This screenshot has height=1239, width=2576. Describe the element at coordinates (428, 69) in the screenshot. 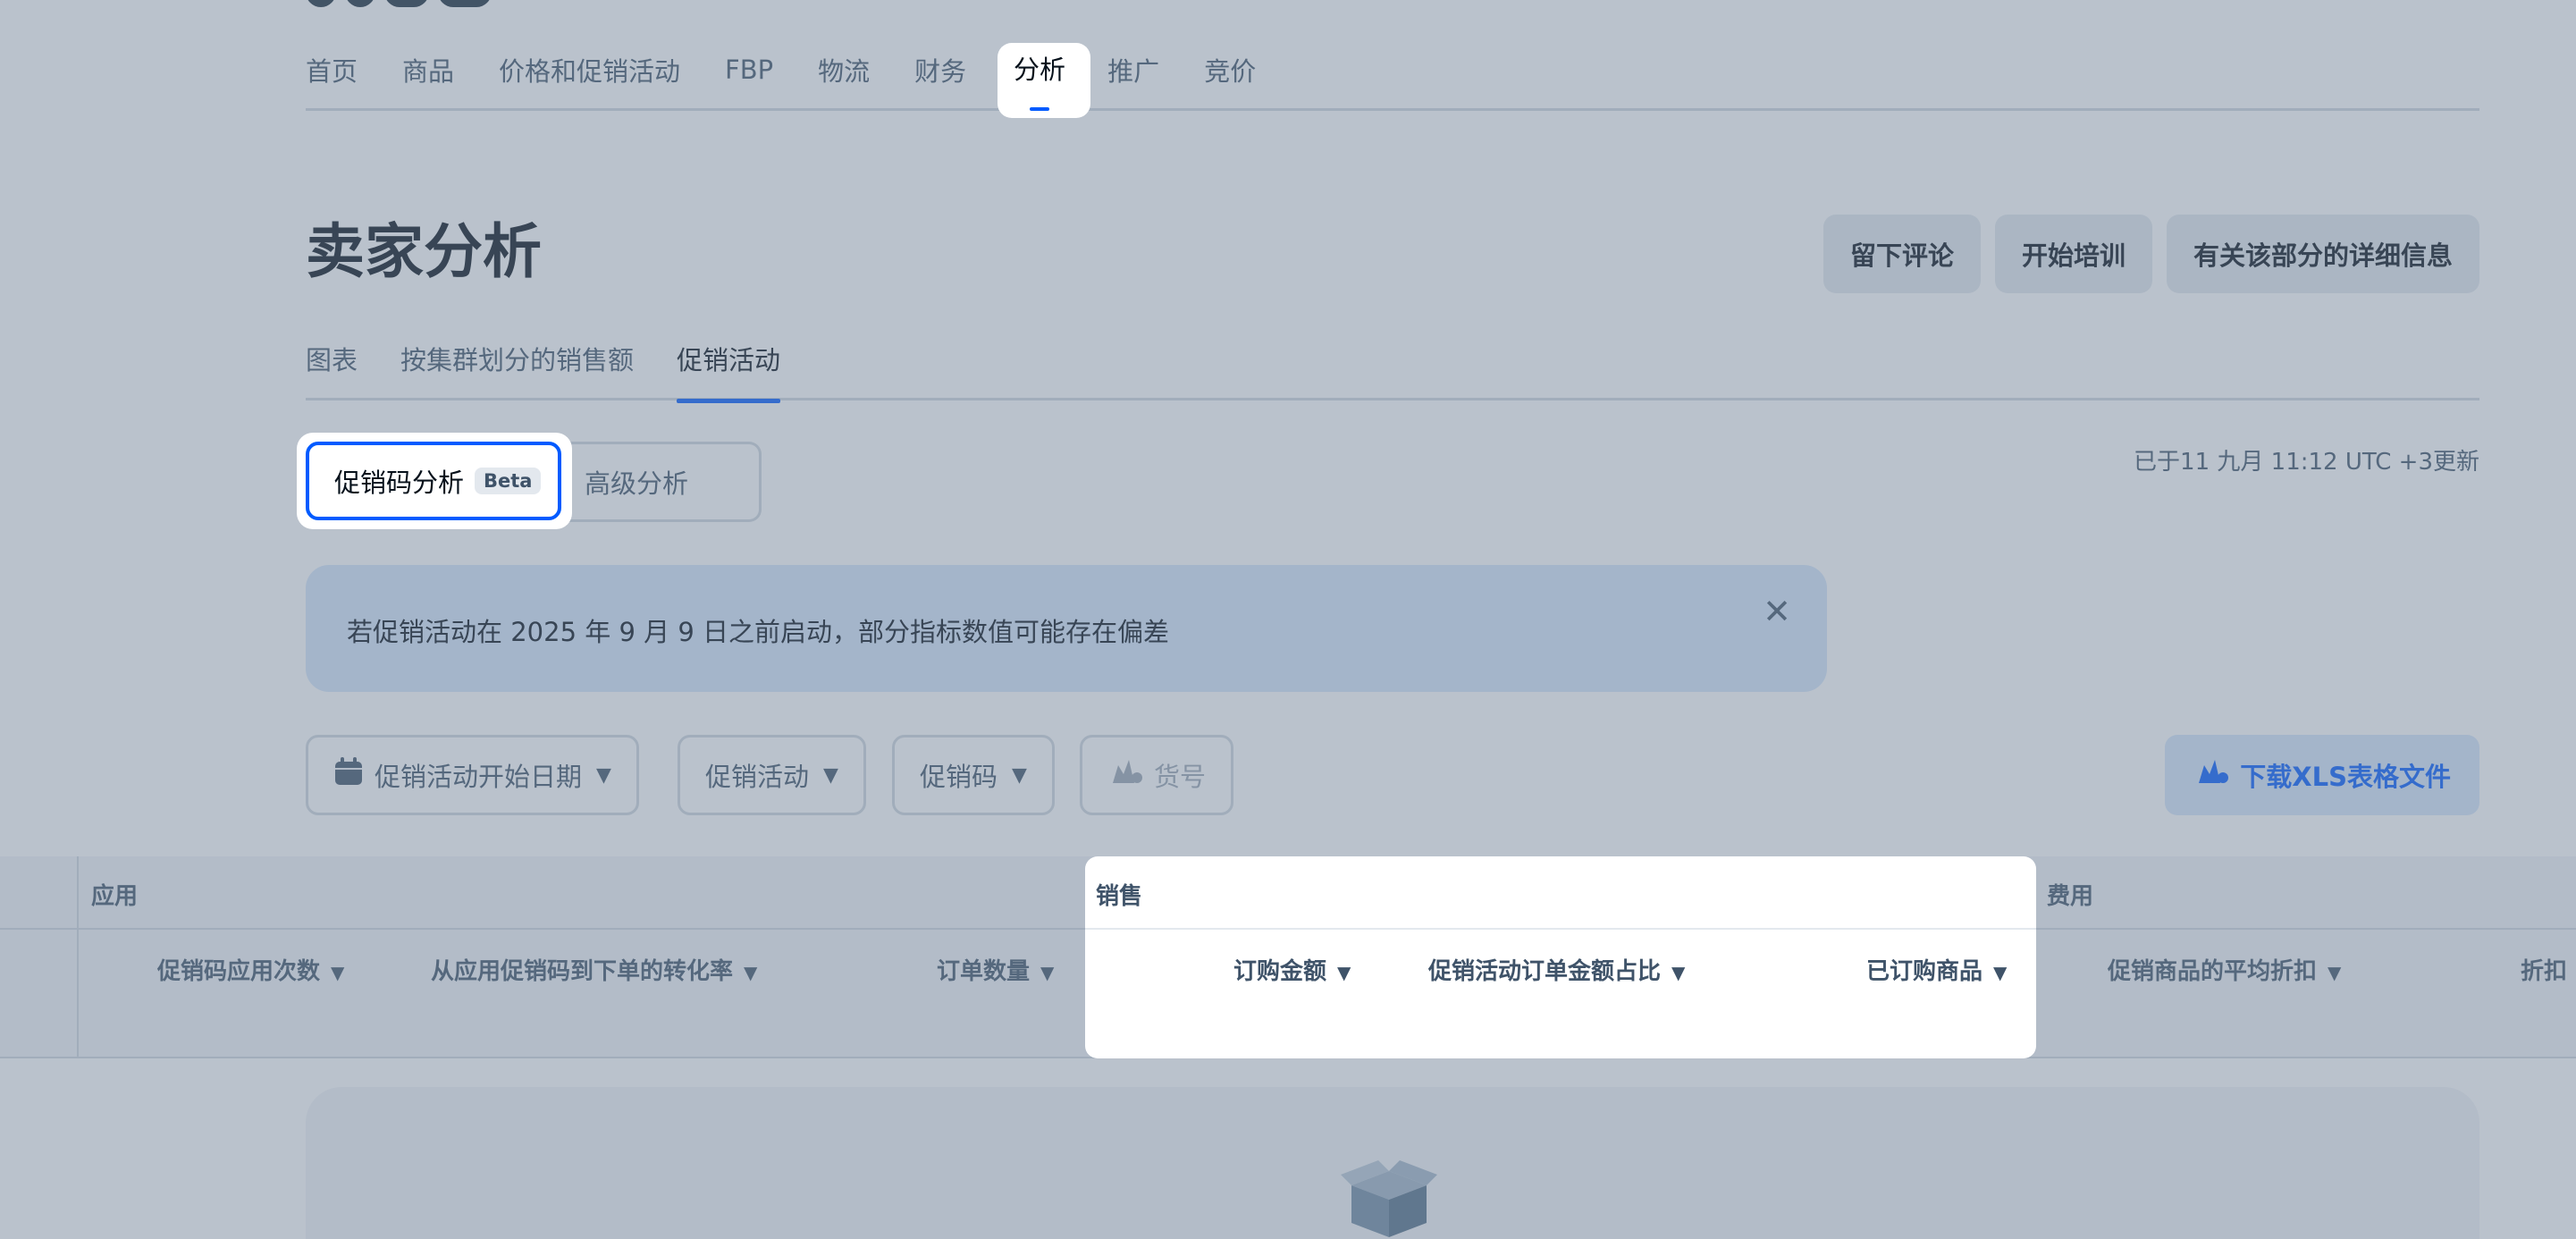

I see `nav-item-products: 商品` at that location.